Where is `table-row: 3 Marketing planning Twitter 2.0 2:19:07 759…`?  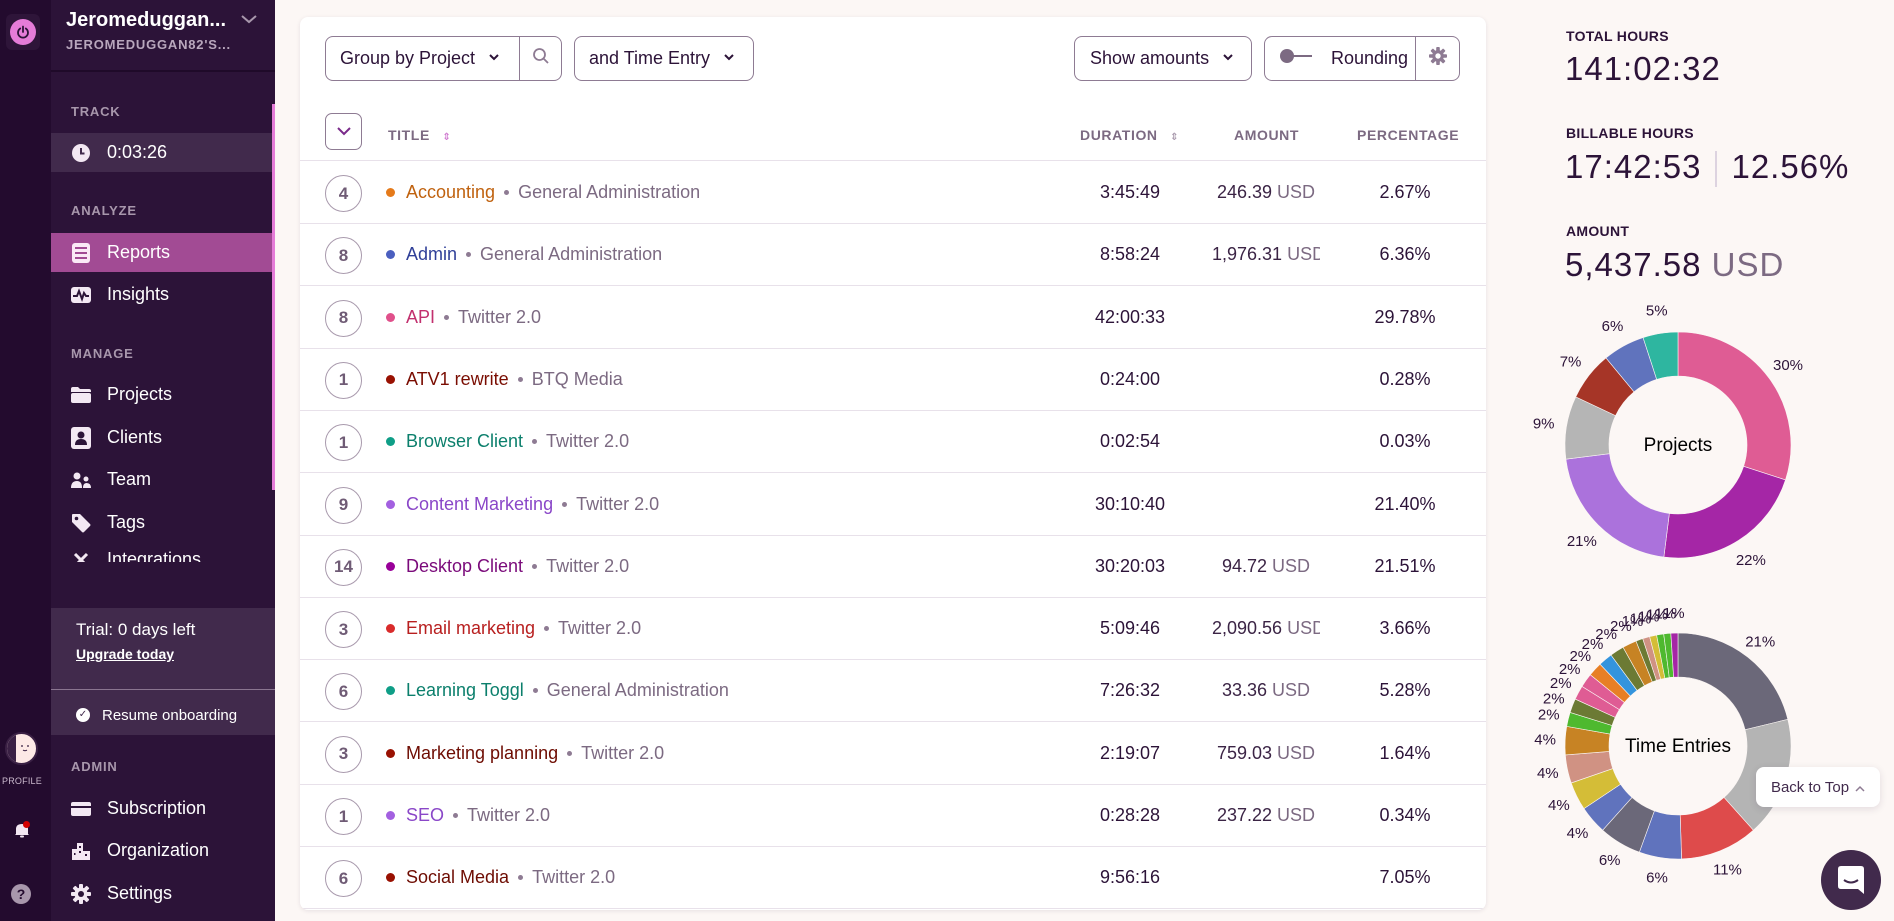
table-row: 3 Marketing planning Twitter 2.0 2:19:07 759… is located at coordinates (893, 754).